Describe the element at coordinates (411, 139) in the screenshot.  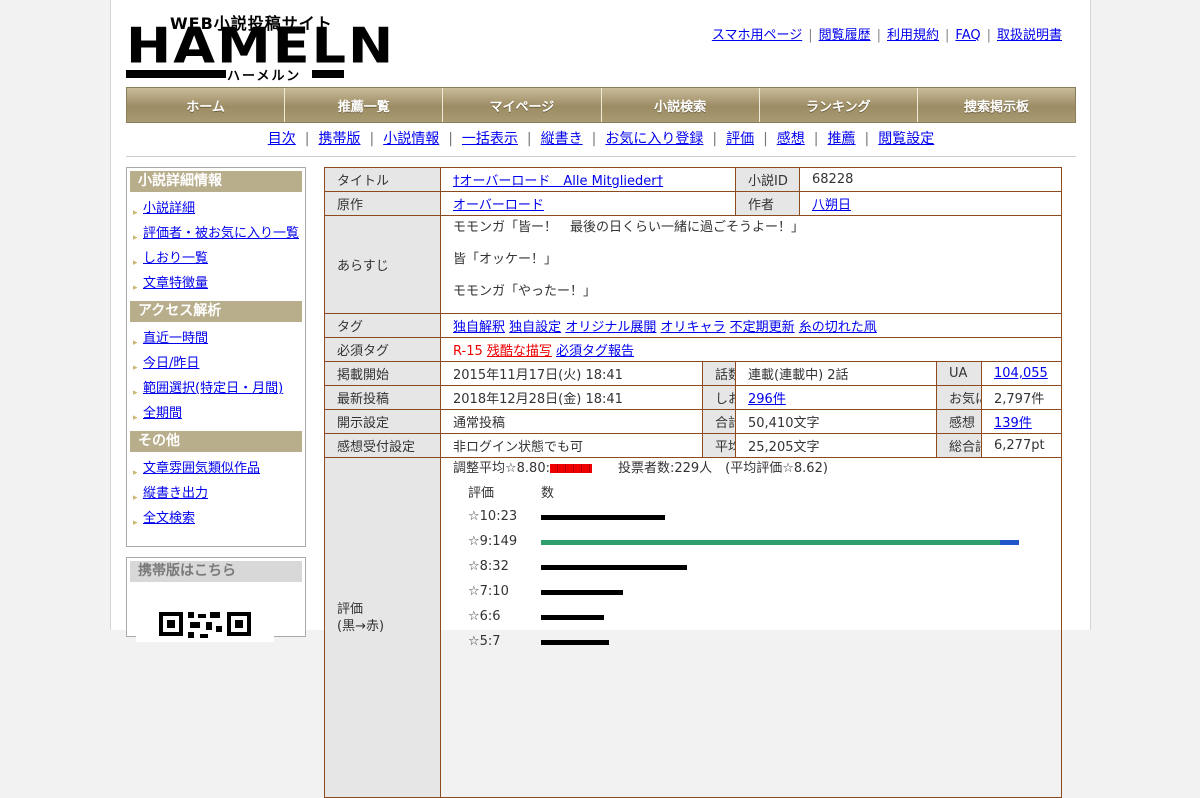
I see `subnav-info: 小説情報` at that location.